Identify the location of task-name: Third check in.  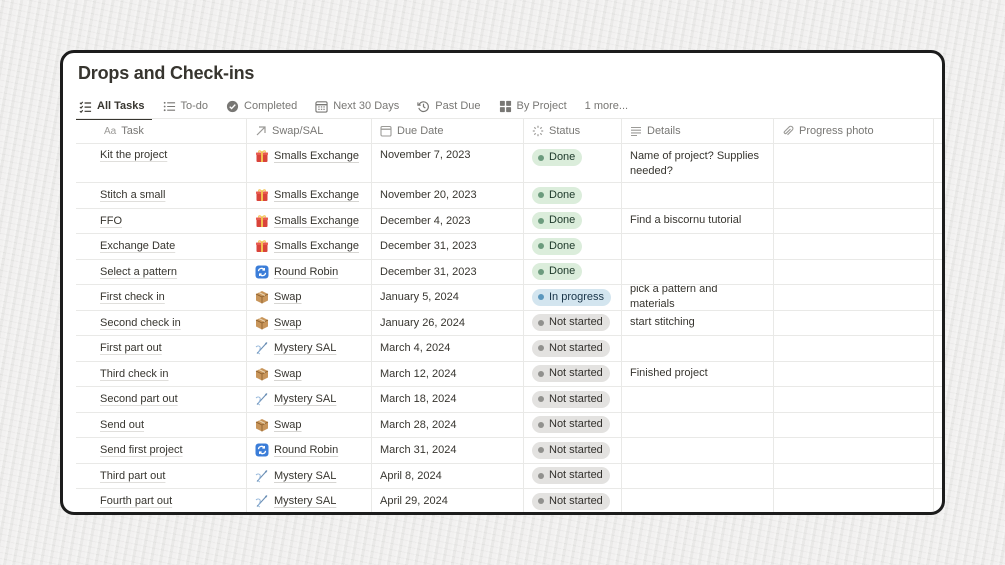
(134, 374).